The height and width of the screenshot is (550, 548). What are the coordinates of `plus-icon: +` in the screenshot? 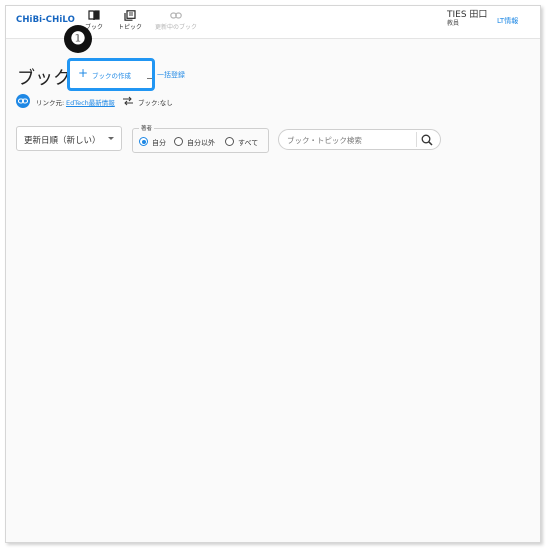 It's located at (83, 73).